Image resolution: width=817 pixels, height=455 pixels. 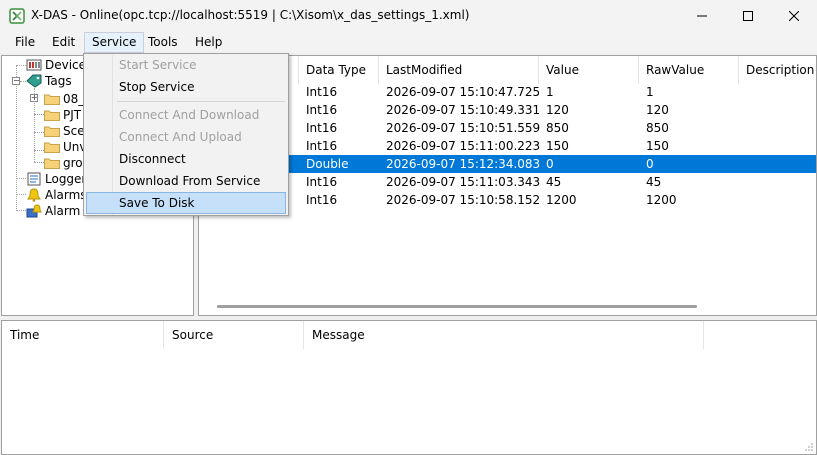 I want to click on logger-icon, so click(x=34, y=179).